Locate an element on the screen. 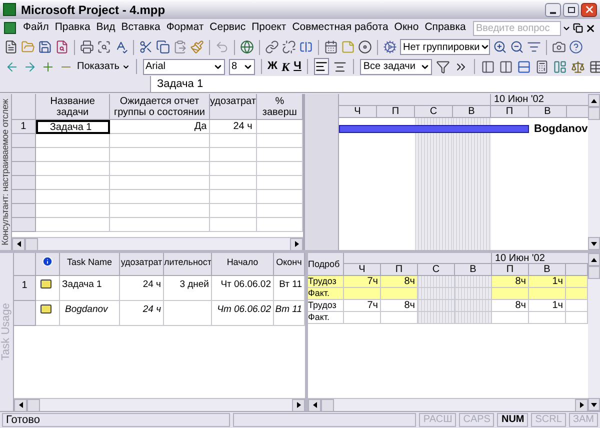 The width and height of the screenshot is (600, 428). window-title: Microsoft Project - 4.mpp is located at coordinates (93, 10).